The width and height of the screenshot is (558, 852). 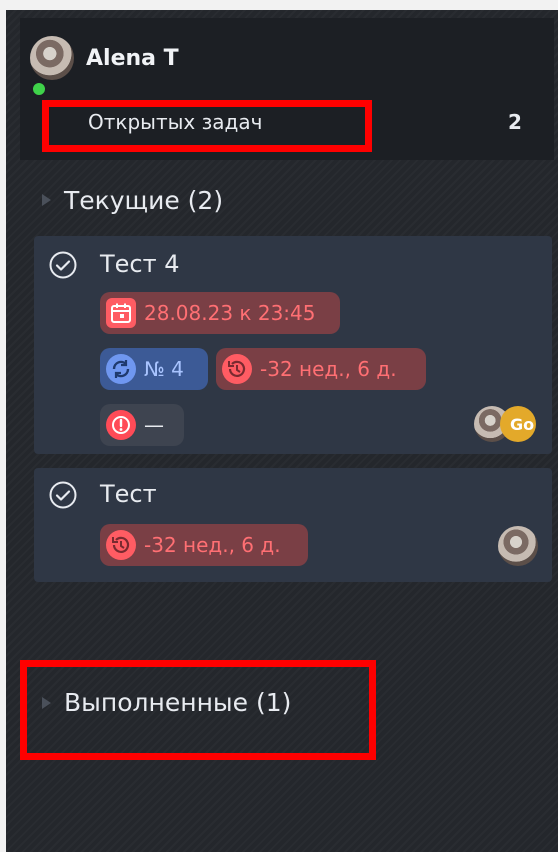 I want to click on priority-chip: —, so click(x=142, y=425).